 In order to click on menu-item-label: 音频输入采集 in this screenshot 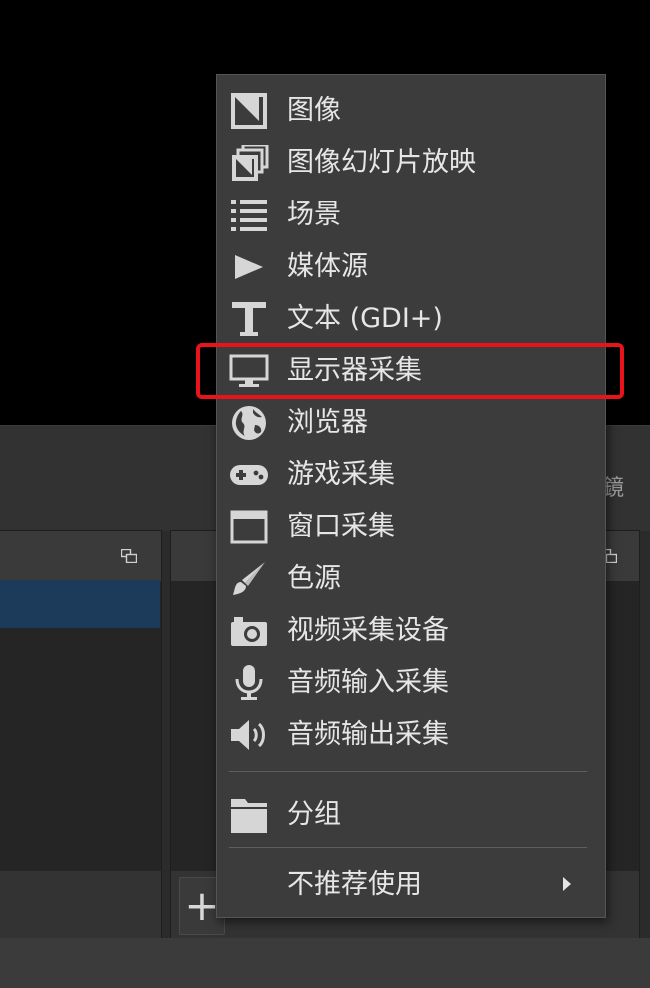, I will do `click(368, 682)`.